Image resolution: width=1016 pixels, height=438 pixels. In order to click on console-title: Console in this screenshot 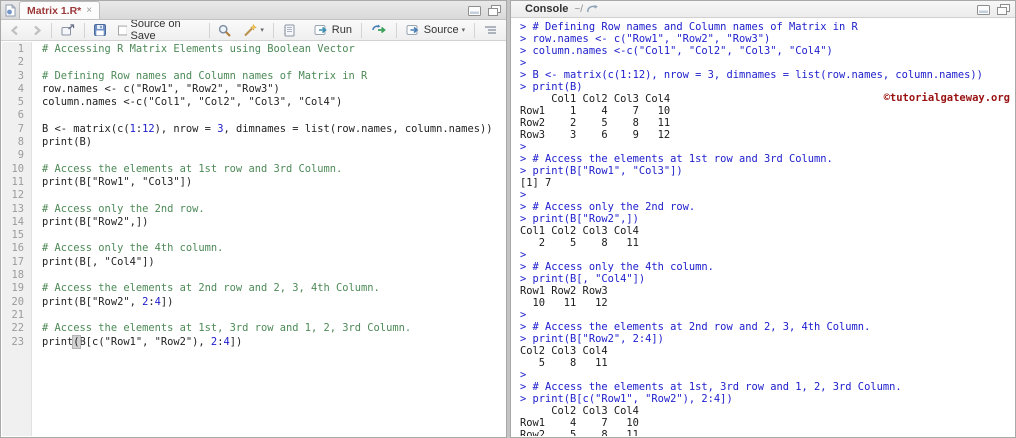, I will do `click(547, 9)`.